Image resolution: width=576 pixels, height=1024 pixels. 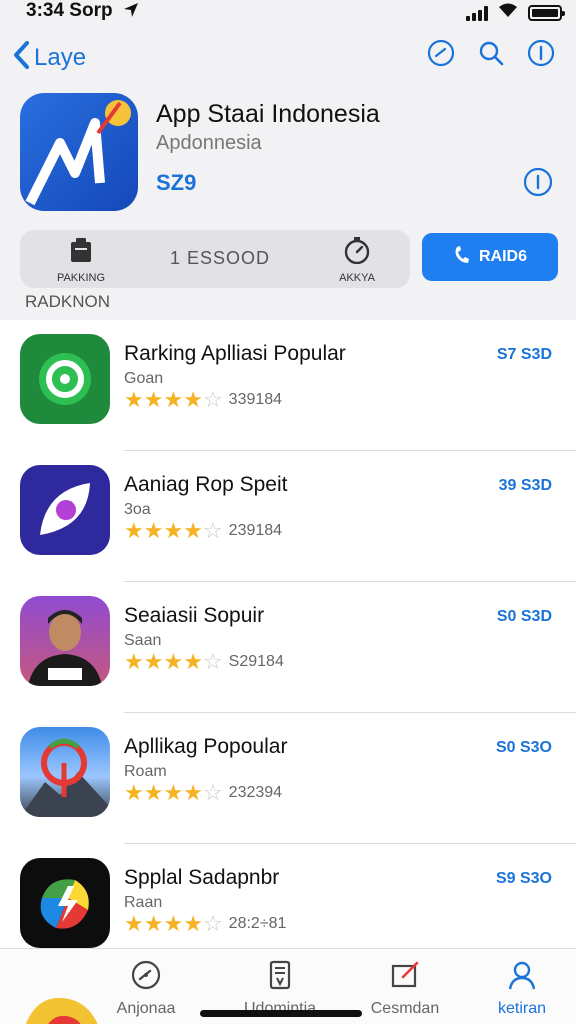 What do you see at coordinates (288, 14) in the screenshot?
I see `status-bar: 3:34 Sorp` at bounding box center [288, 14].